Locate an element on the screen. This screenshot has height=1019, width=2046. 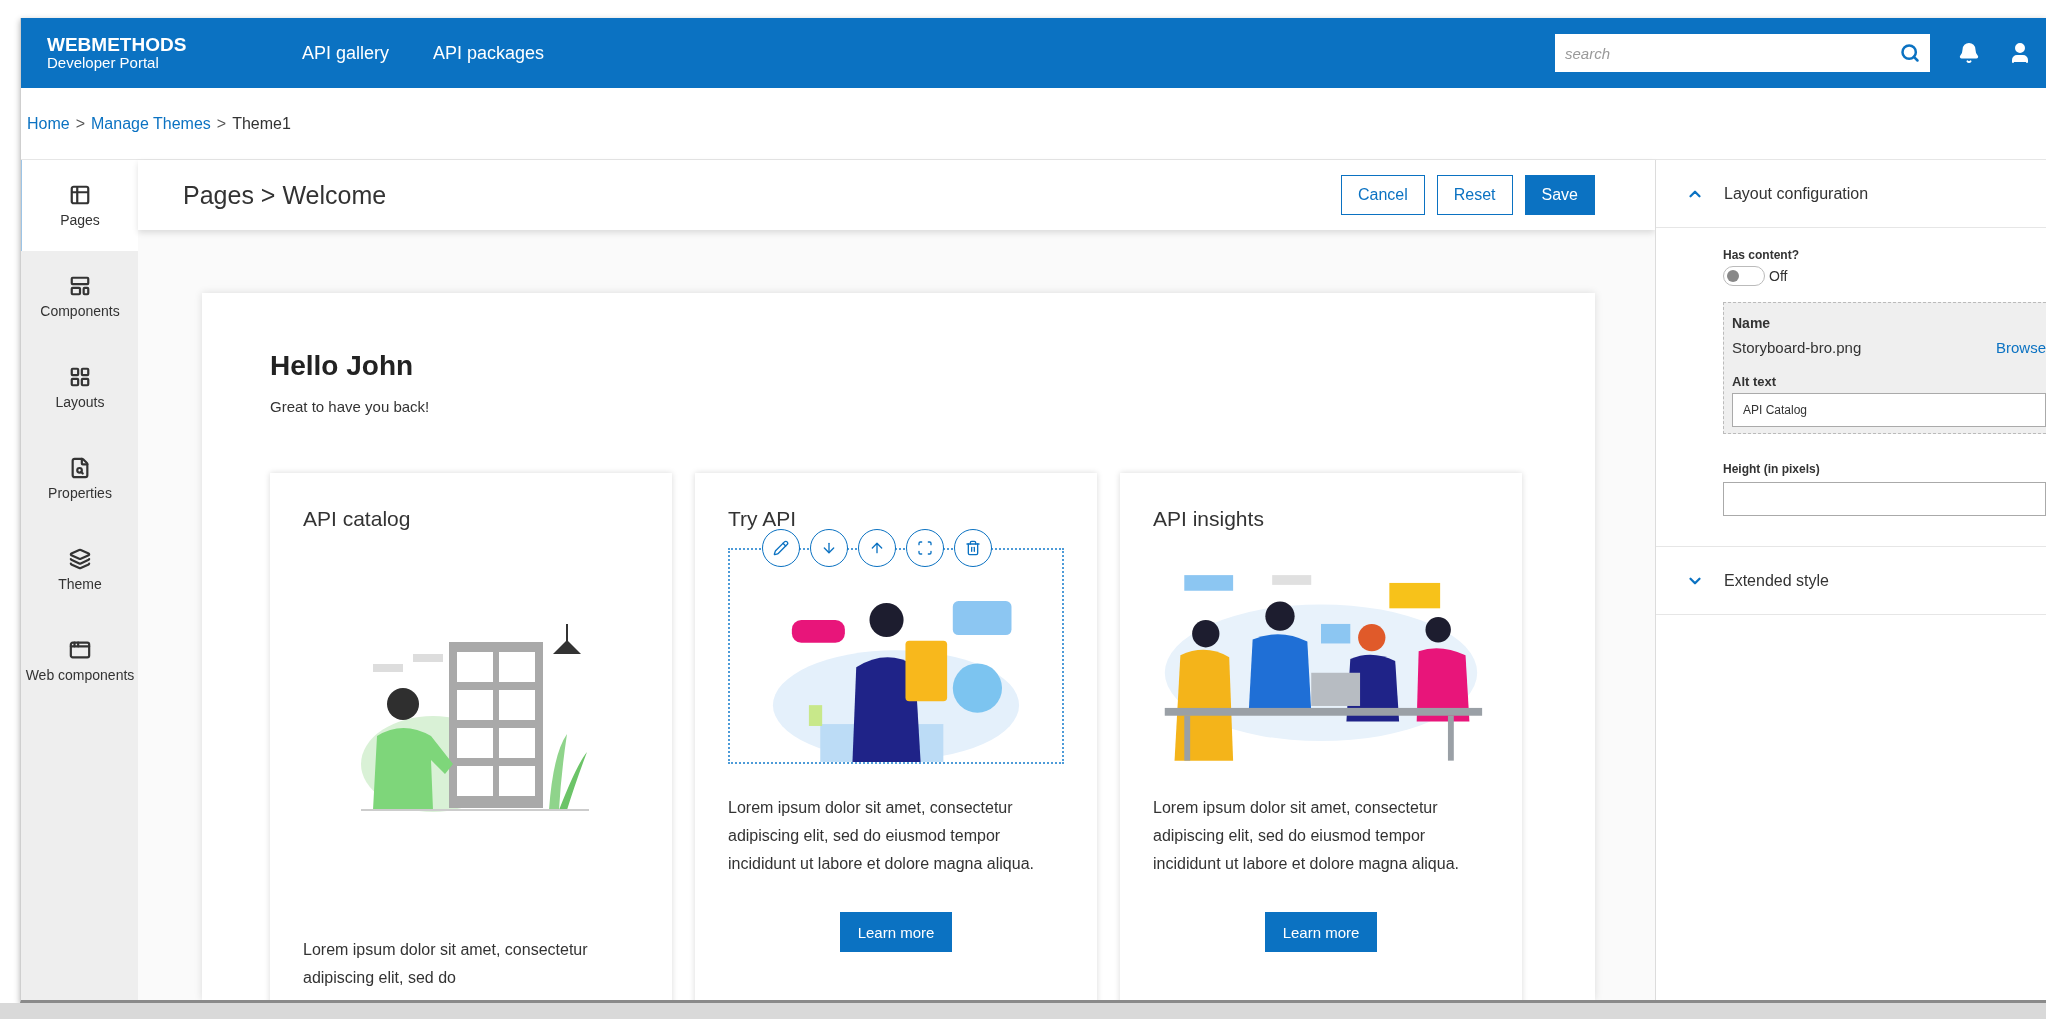
file-name: Storyboard-bro.png is located at coordinates (1797, 347).